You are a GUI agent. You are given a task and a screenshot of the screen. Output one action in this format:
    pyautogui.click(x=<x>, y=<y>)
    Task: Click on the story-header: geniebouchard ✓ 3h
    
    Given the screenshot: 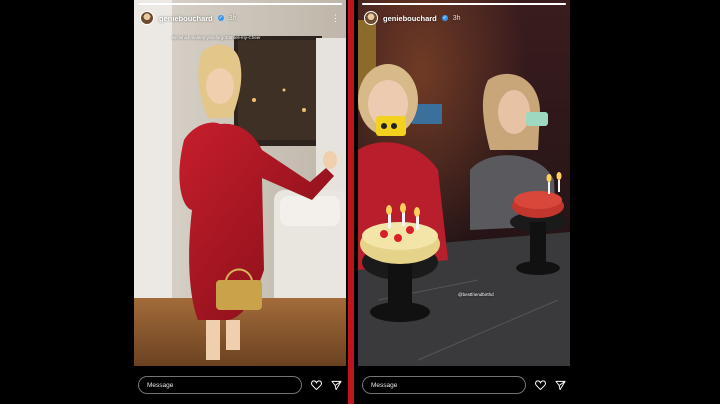 What is the action you would take?
    pyautogui.click(x=464, y=18)
    